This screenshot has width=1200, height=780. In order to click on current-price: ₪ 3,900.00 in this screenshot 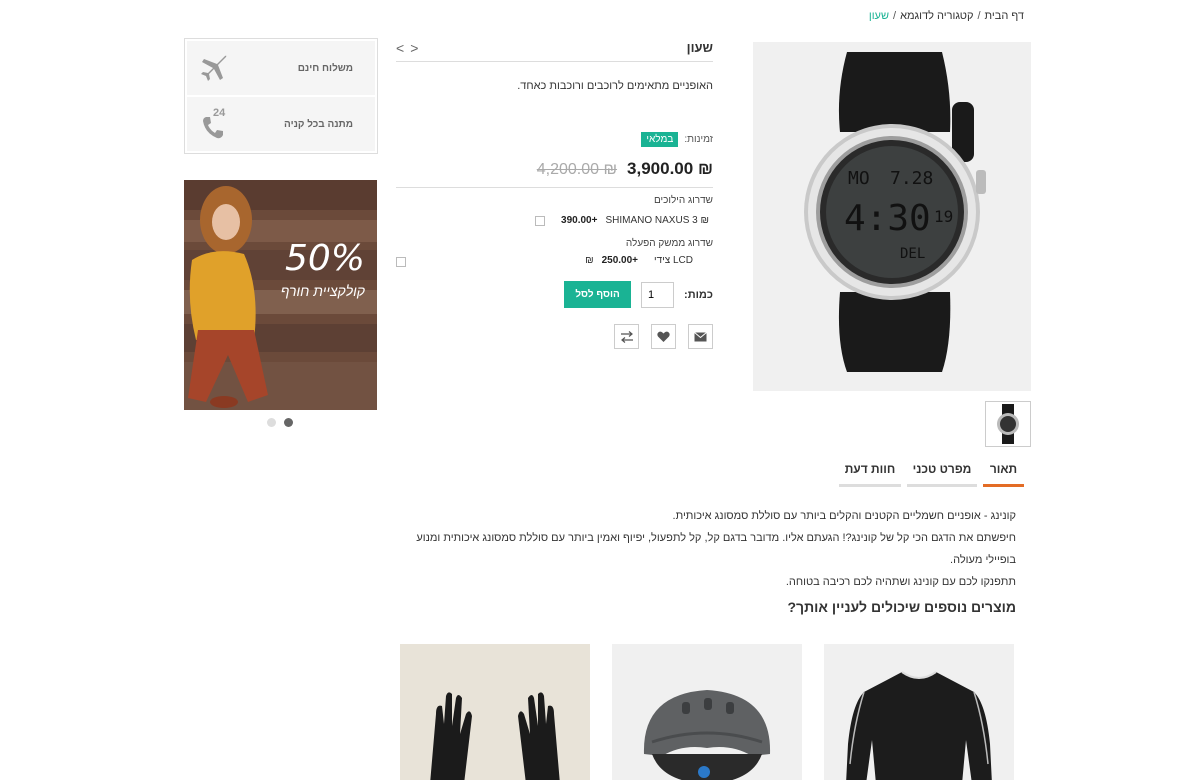, I will do `click(670, 169)`.